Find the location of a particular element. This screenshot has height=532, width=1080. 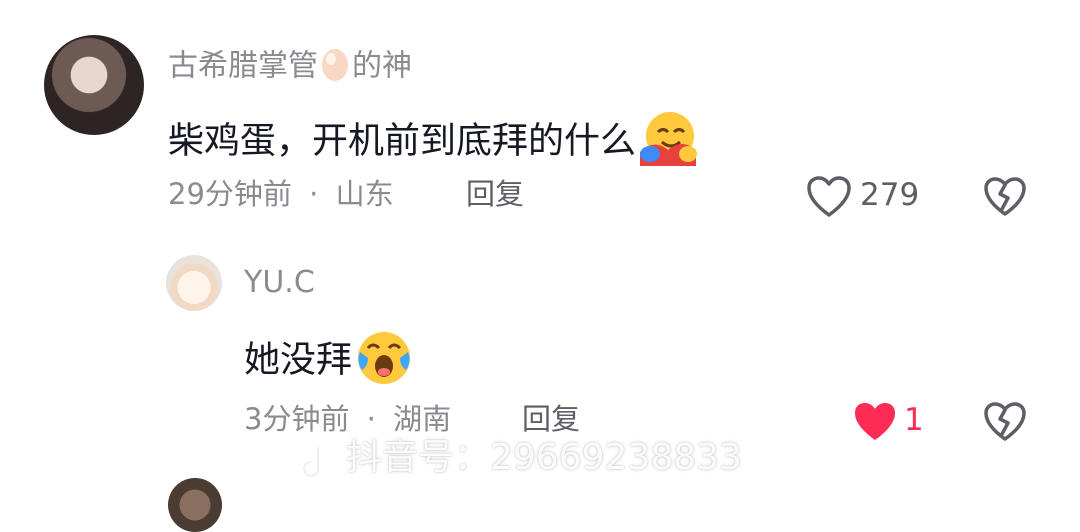

reply-location: 湖南 is located at coordinates (422, 419).